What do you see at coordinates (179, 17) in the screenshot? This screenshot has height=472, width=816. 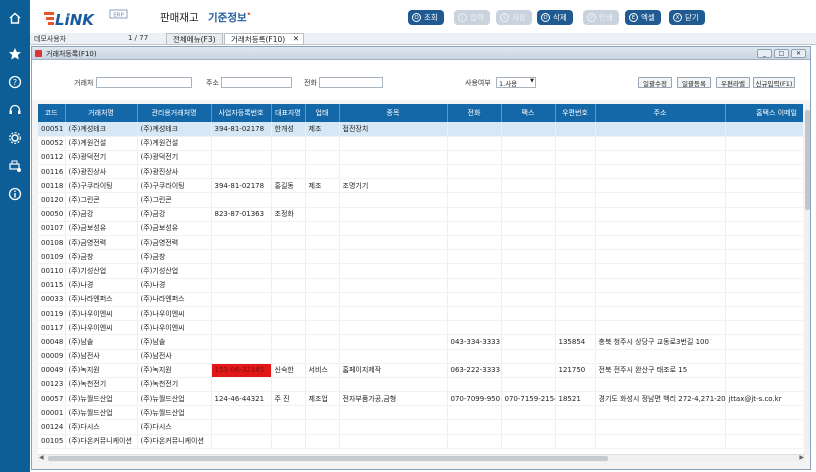 I see `menu-sales-inventory: 판매재고` at bounding box center [179, 17].